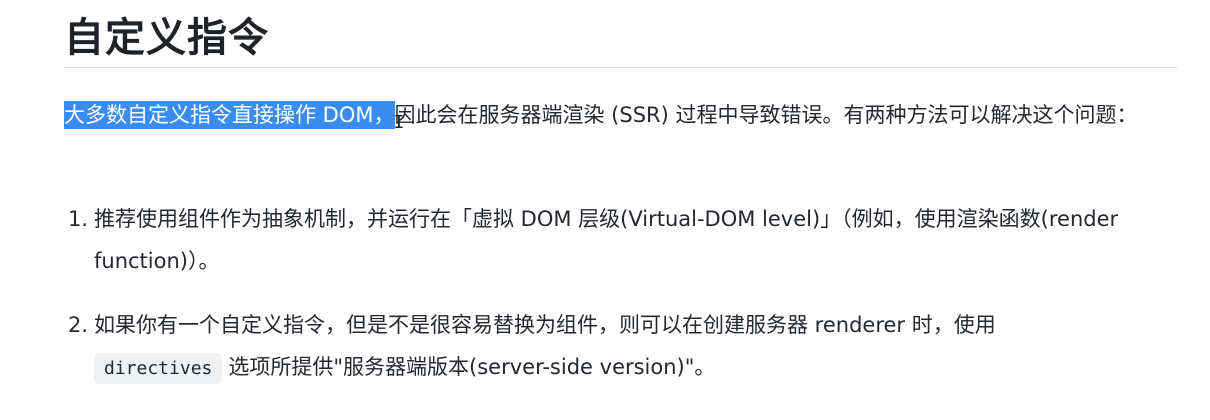 This screenshot has width=1210, height=420. I want to click on list-item-text-after: 选项所提供"服务器端版本(server-side version)"。, so click(472, 367).